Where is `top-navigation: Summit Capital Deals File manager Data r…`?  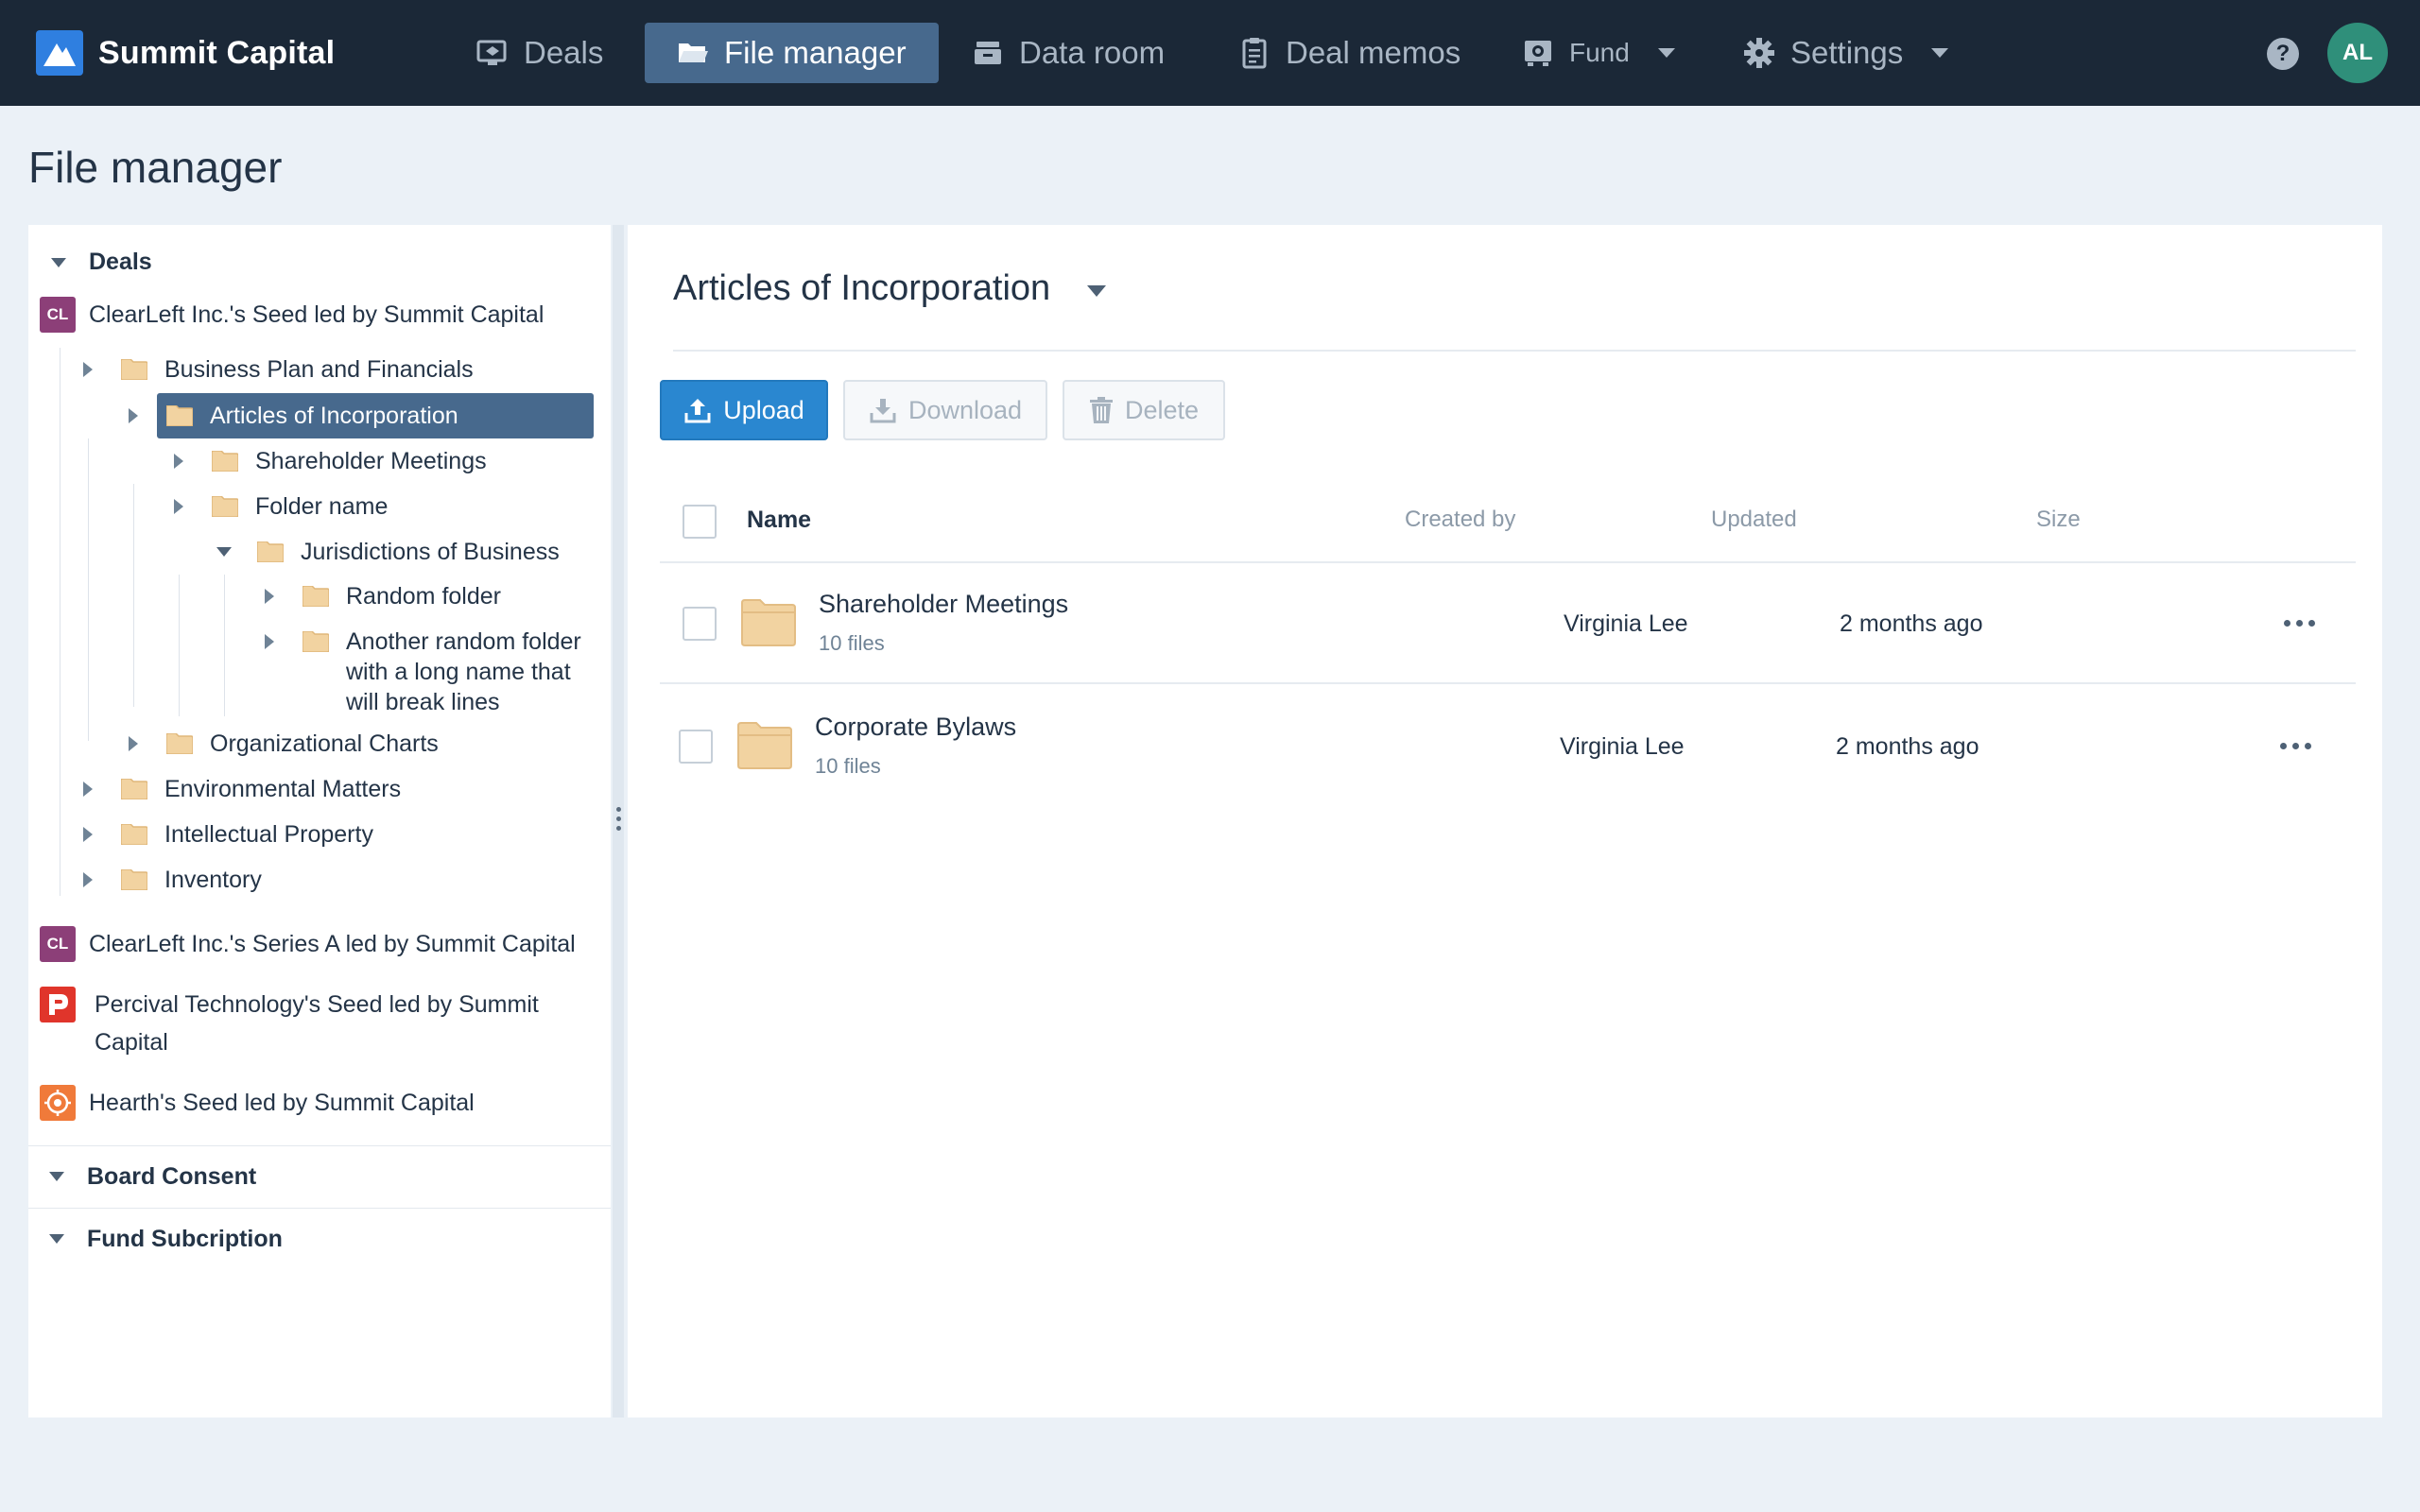
top-navigation: Summit Capital Deals File manager Data r… is located at coordinates (1210, 53).